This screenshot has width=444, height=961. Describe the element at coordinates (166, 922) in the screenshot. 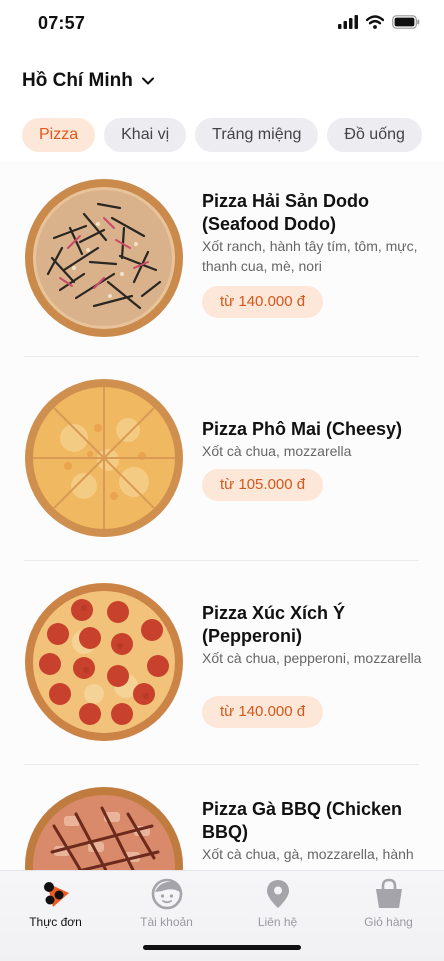

I see `nav-label: Tài khoản` at that location.